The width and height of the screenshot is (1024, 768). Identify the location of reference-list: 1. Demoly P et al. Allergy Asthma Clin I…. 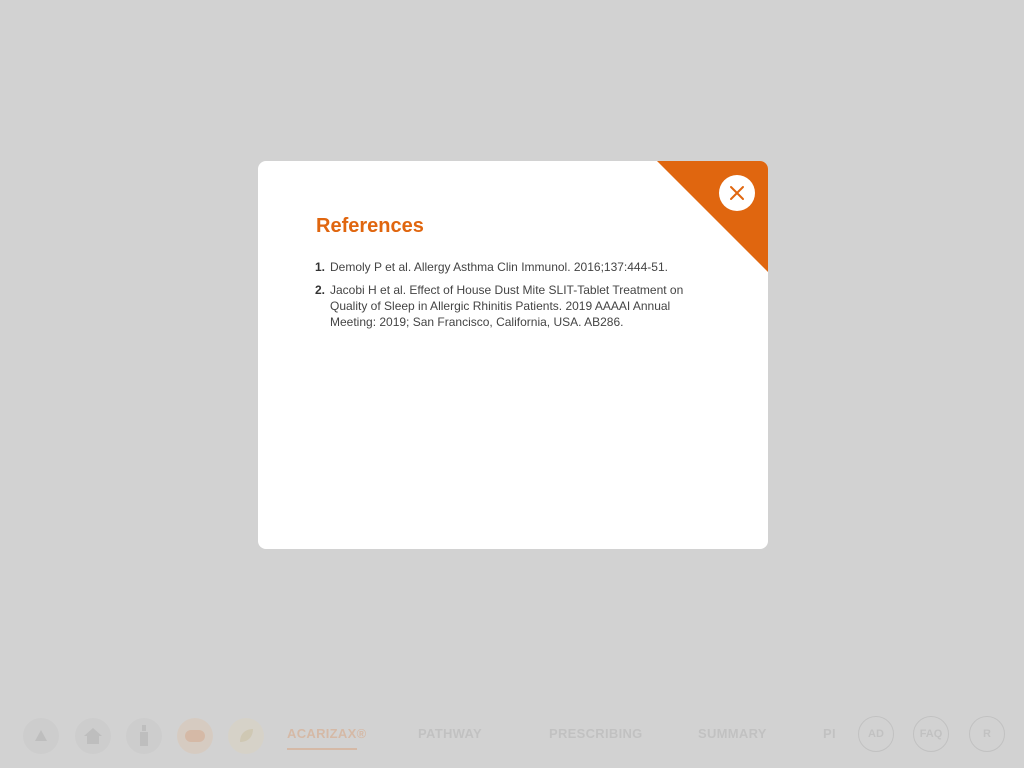
(507, 298).